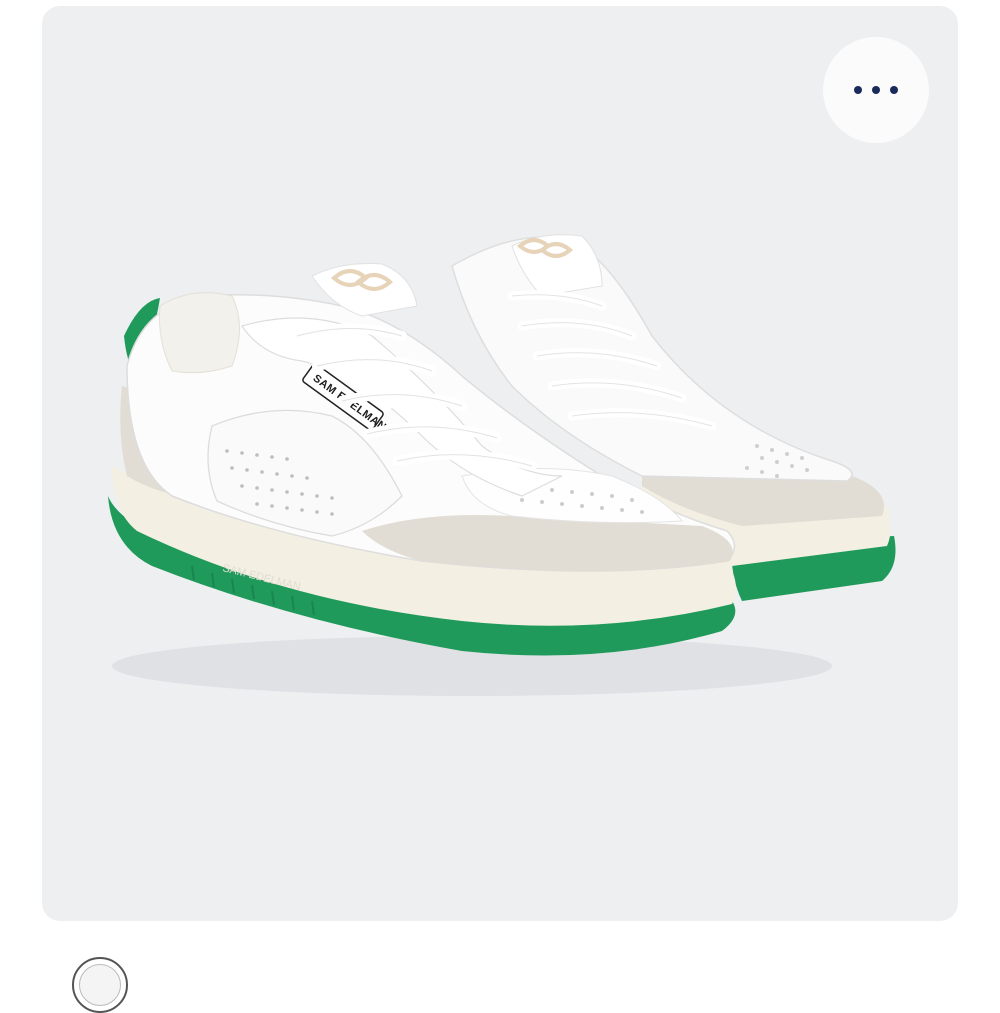 The height and width of the screenshot is (1013, 1000). What do you see at coordinates (100, 985) in the screenshot?
I see `color-swatch-selected` at bounding box center [100, 985].